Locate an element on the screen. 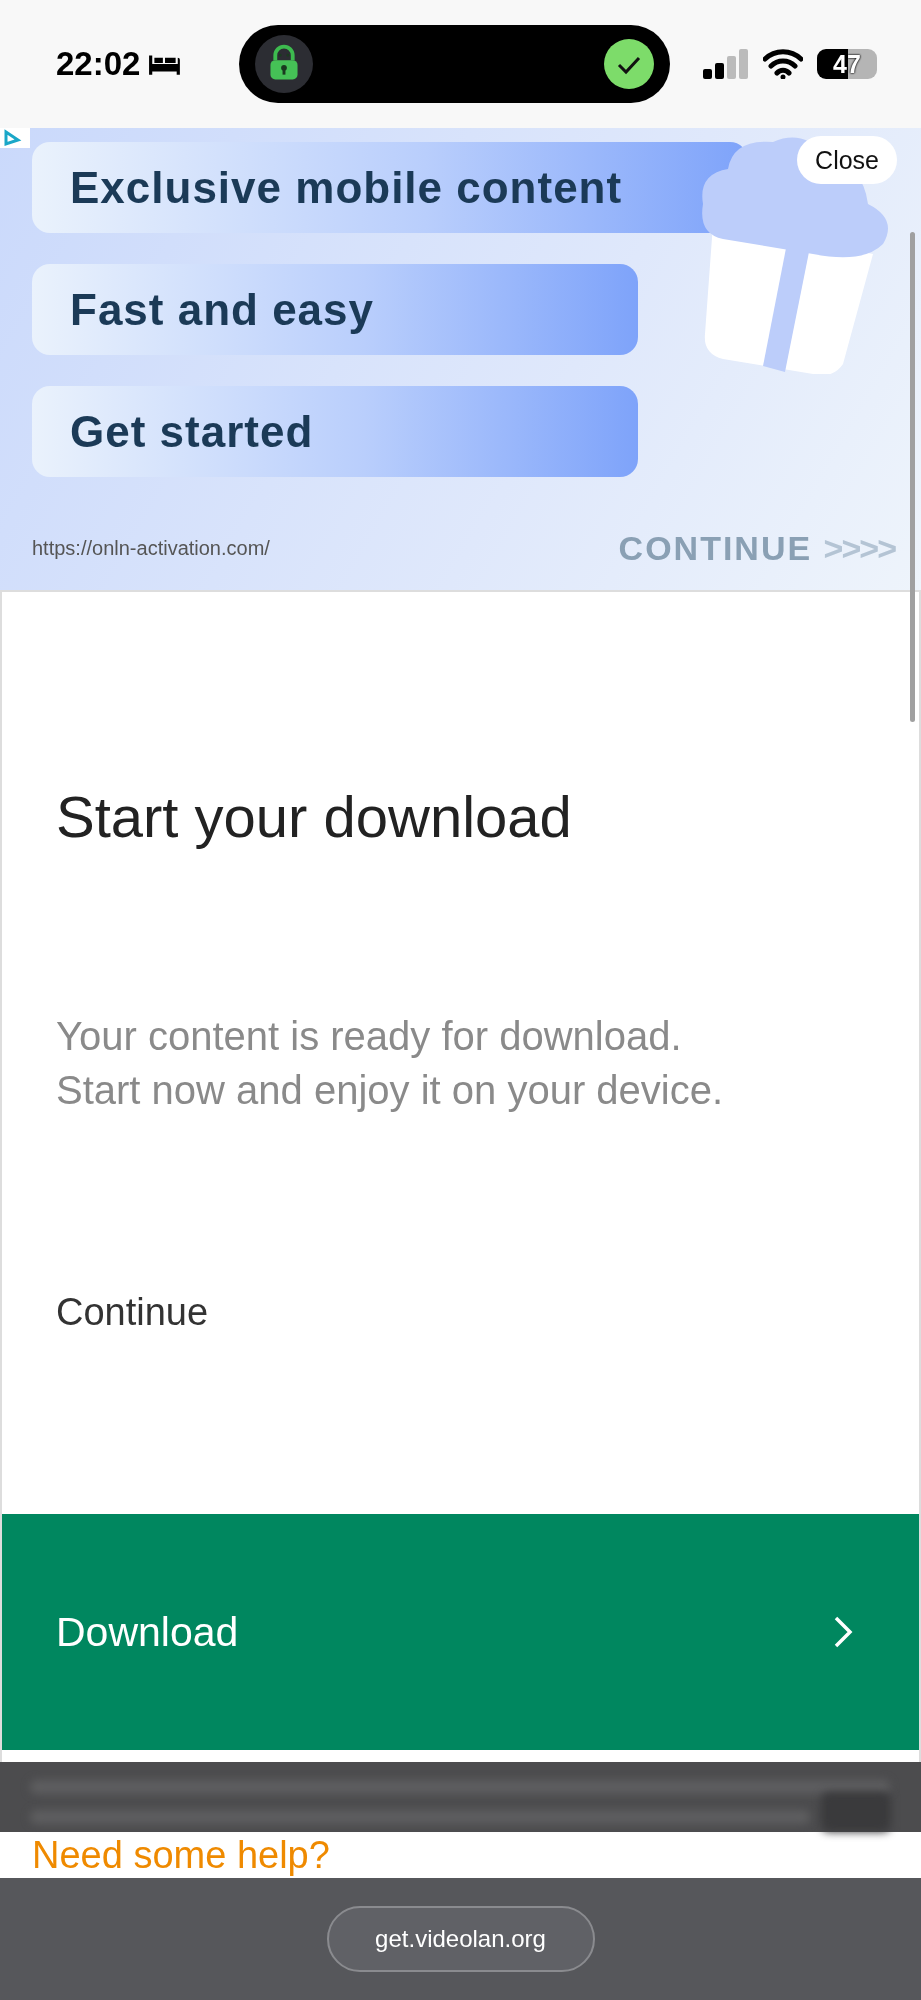 The width and height of the screenshot is (921, 2000). close-button: Close is located at coordinates (847, 160).